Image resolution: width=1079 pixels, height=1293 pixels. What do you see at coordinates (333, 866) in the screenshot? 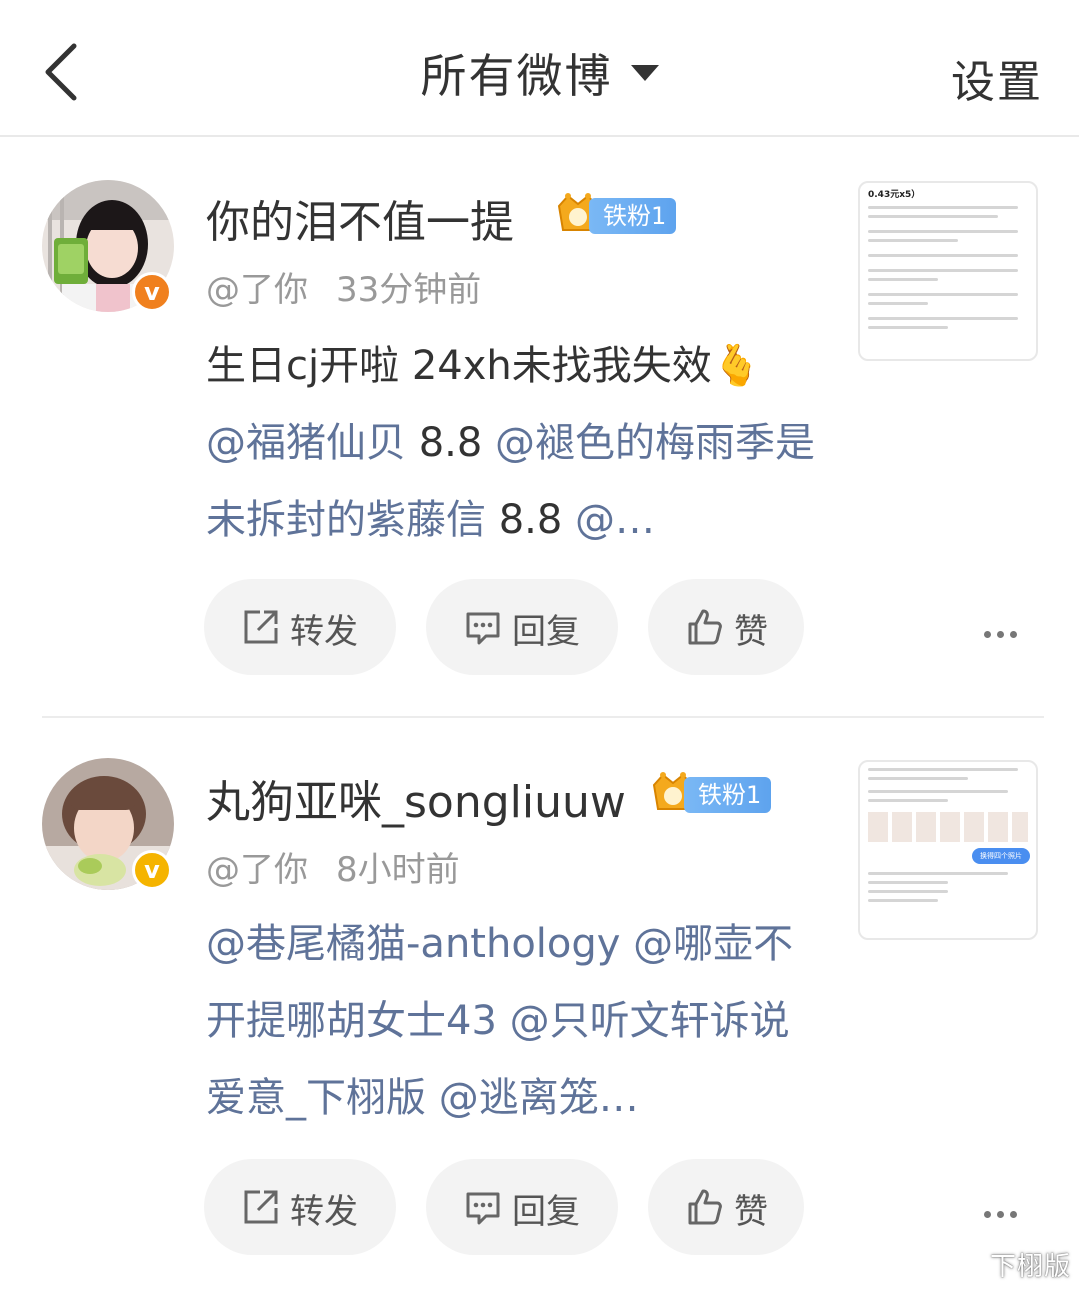
I see `post-meta: @了你 8小时前` at bounding box center [333, 866].